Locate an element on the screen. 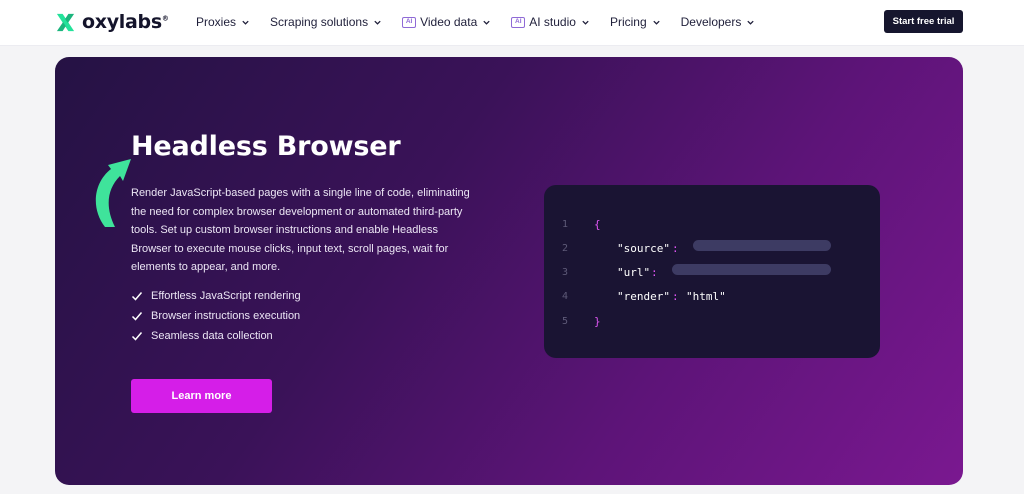  code-key: "url" is located at coordinates (634, 272).